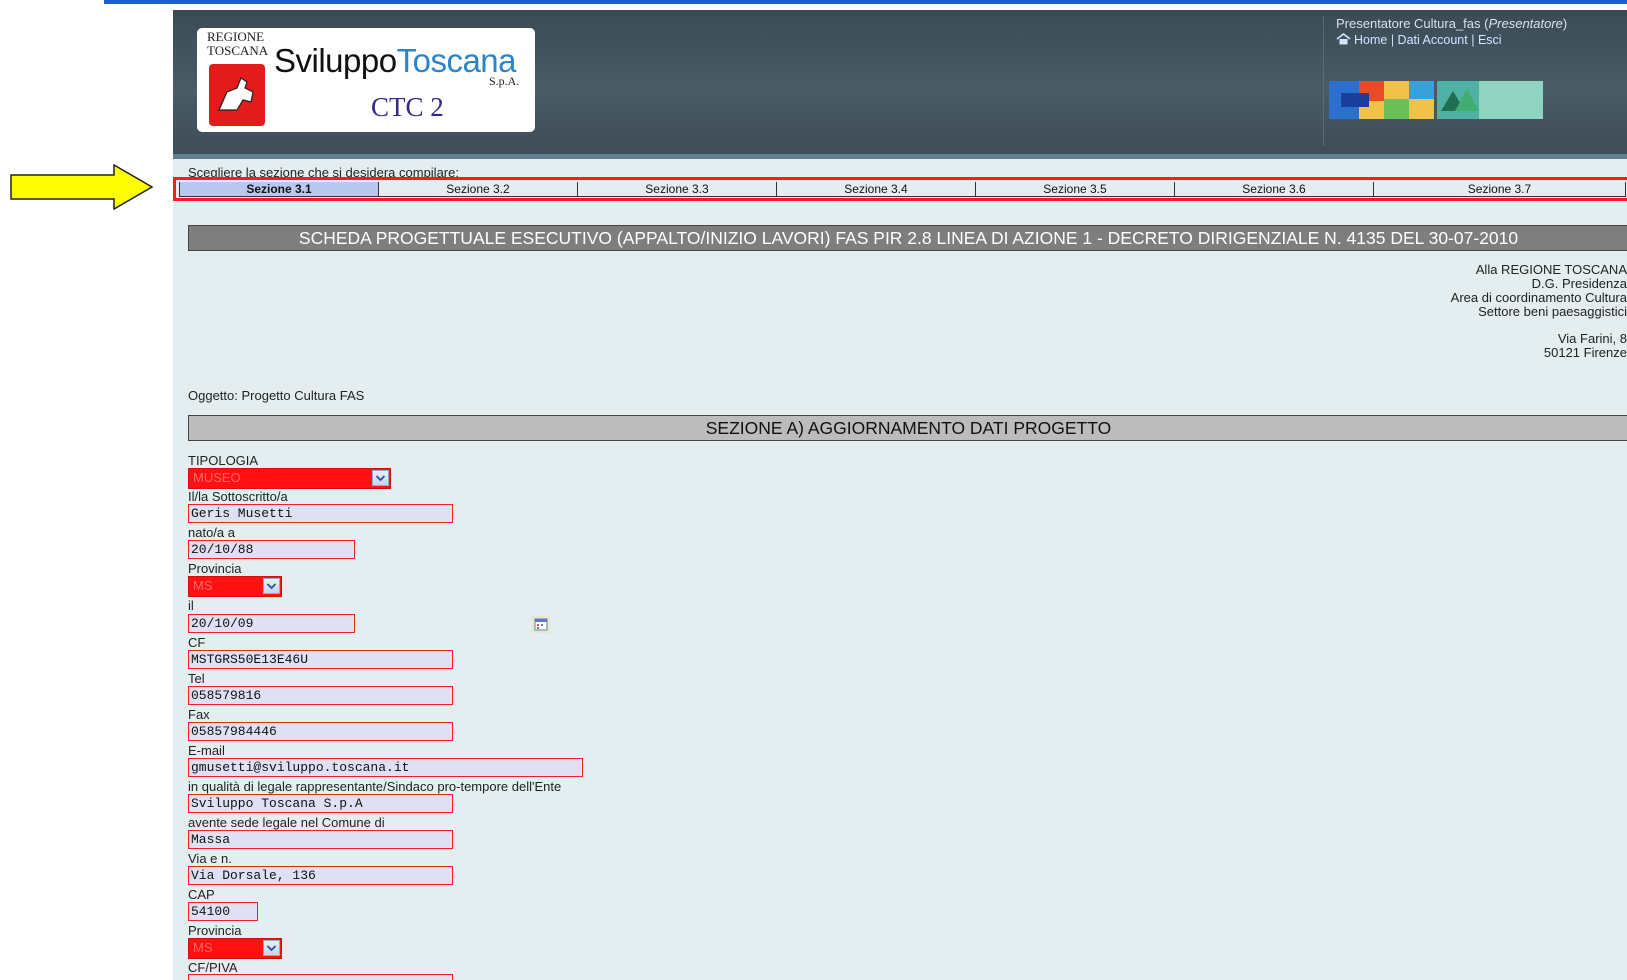 This screenshot has height=980, width=1627. What do you see at coordinates (203, 585) in the screenshot?
I see `provincia-nascita-value: MS` at bounding box center [203, 585].